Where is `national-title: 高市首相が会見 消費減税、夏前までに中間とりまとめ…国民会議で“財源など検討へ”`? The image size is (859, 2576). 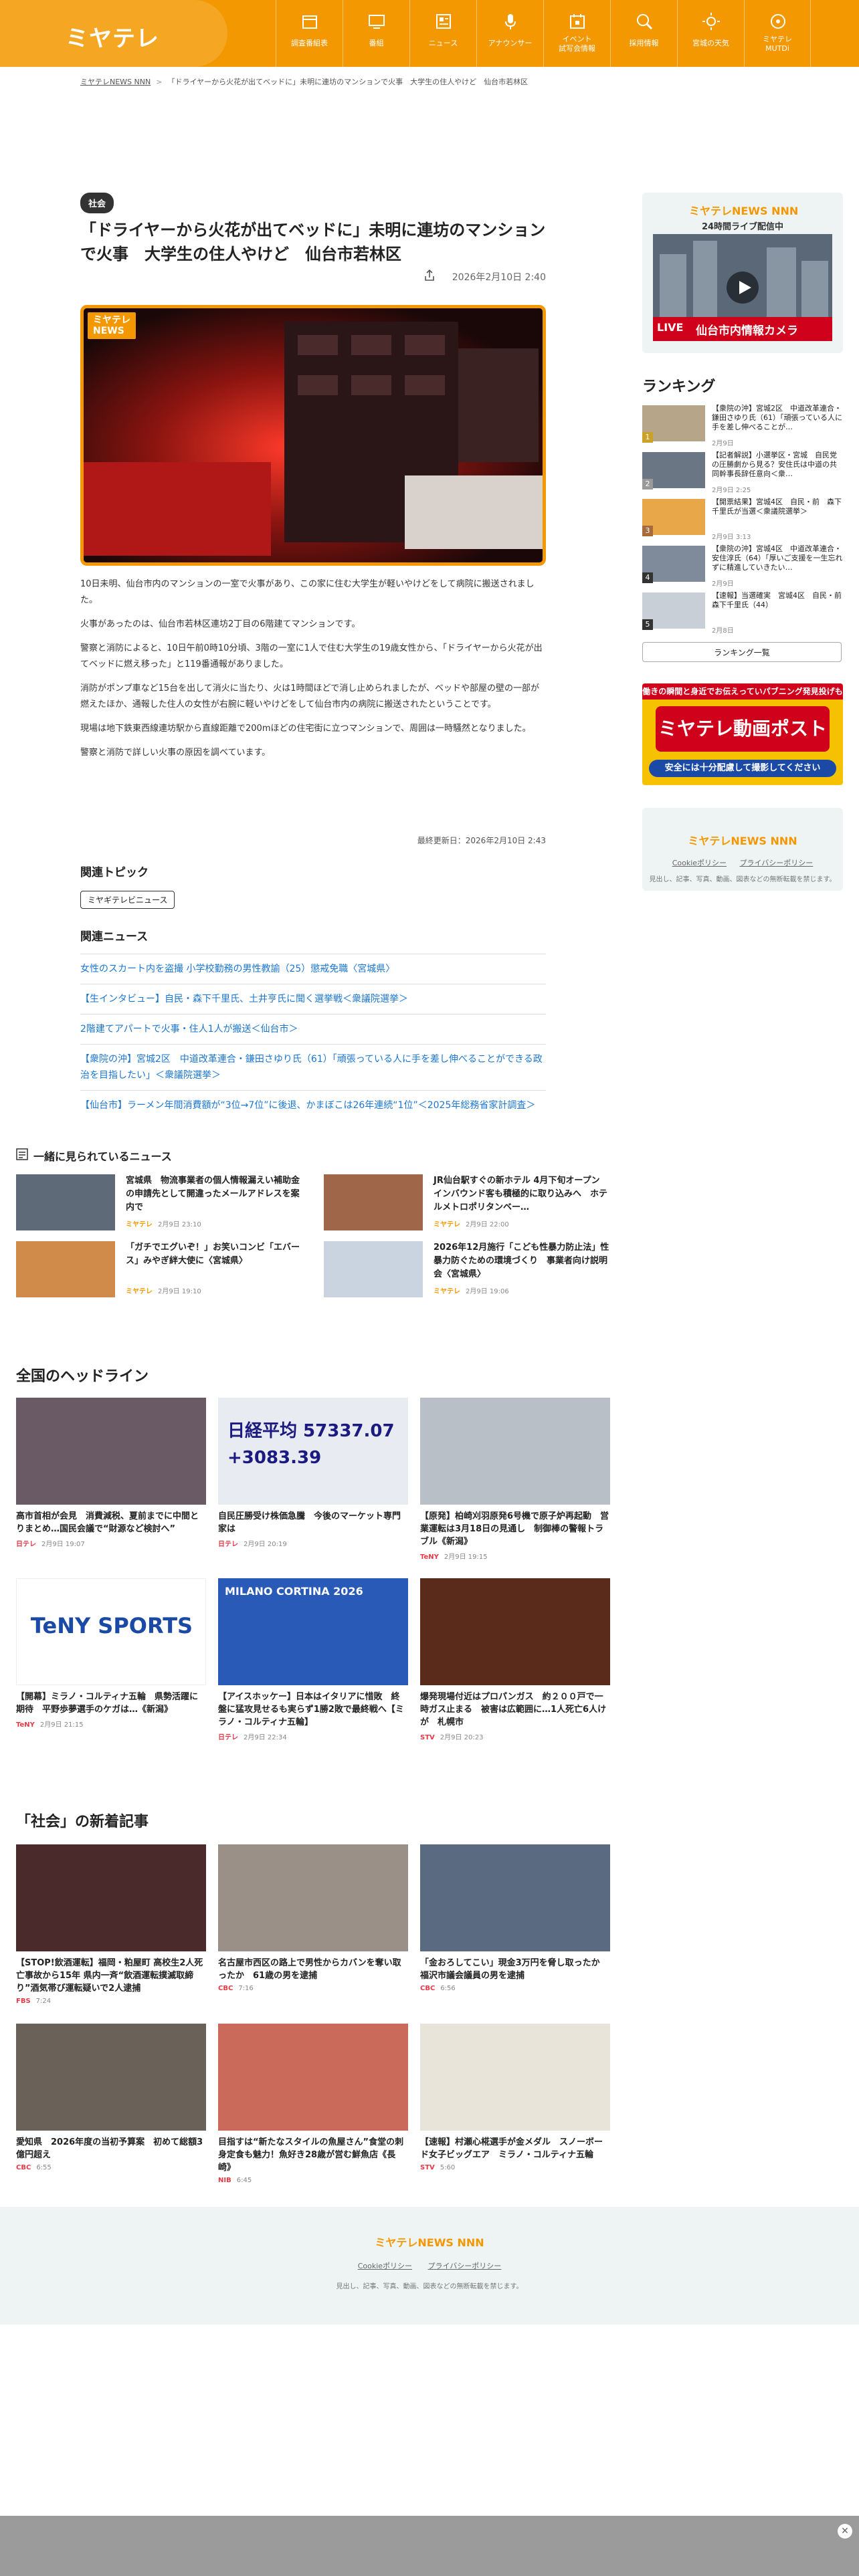 national-title: 高市首相が会見 消費減税、夏前までに中間とりまとめ…国民会議で“財源など検討へ” is located at coordinates (107, 1523).